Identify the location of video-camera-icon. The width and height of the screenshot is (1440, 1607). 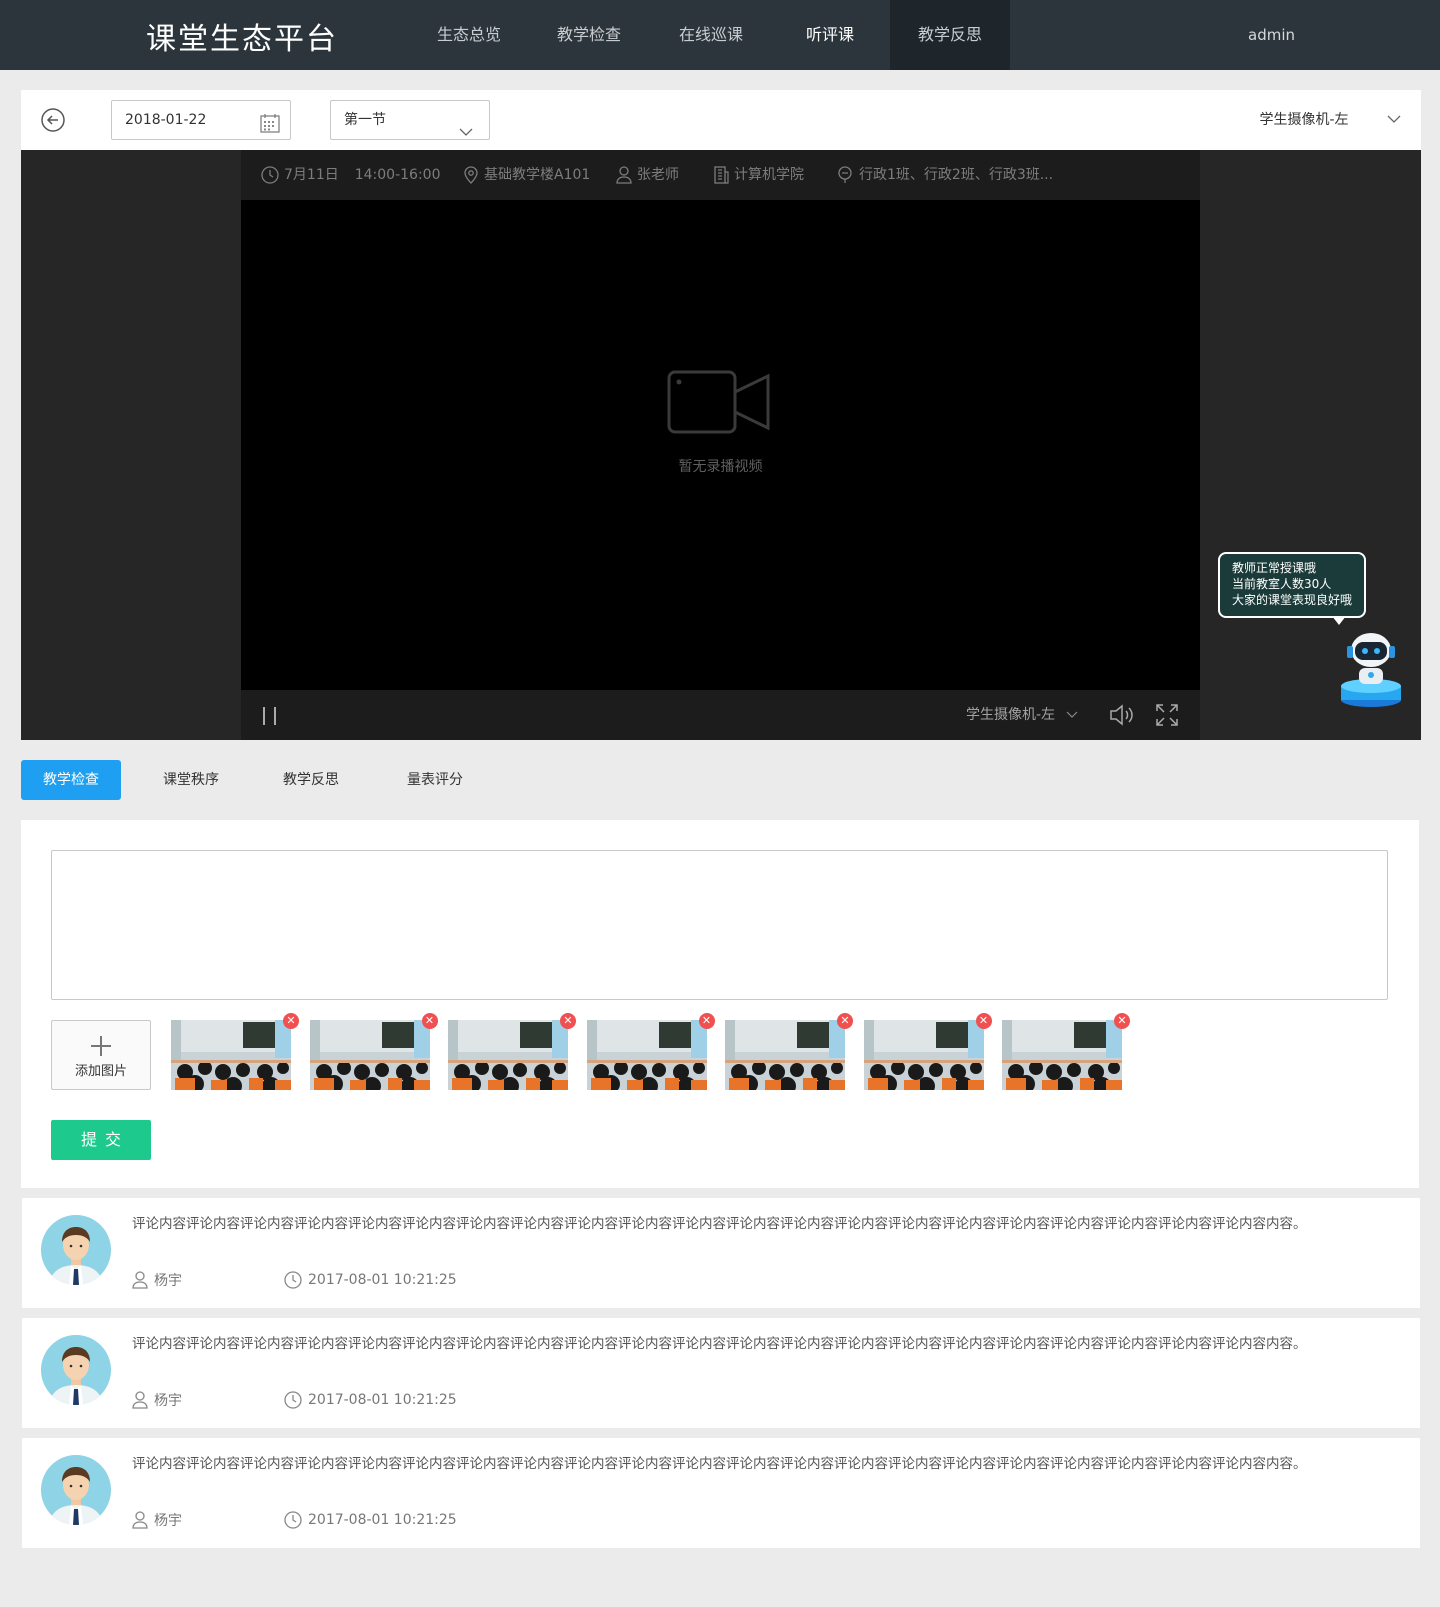
(719, 404).